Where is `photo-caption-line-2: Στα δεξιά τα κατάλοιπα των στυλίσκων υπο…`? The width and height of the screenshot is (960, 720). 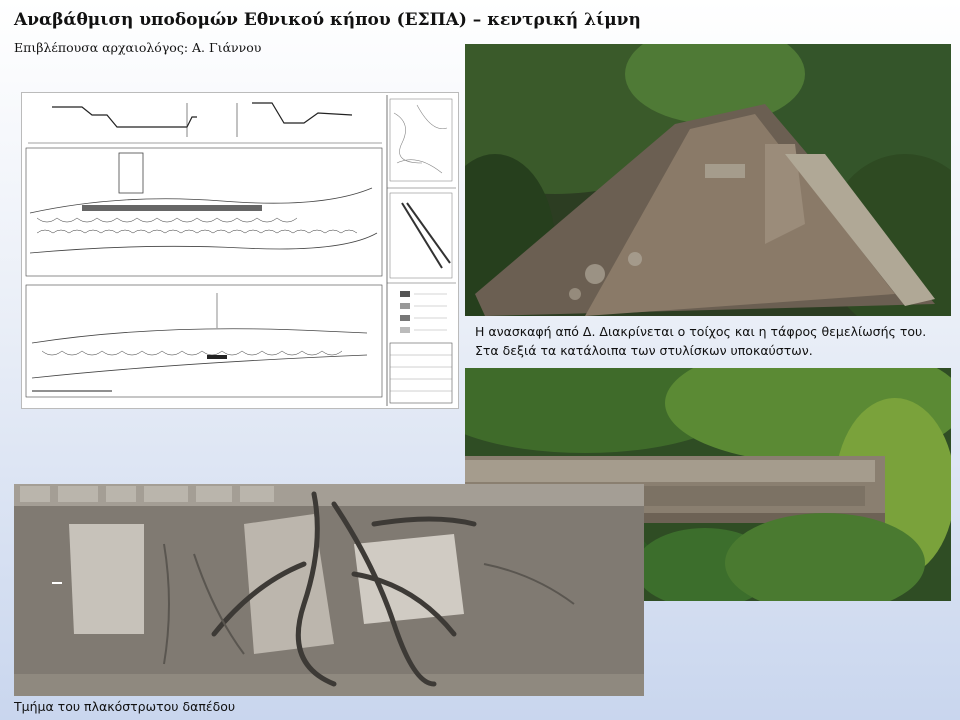 photo-caption-line-2: Στα δεξιά τα κατάλοιπα των στυλίσκων υπο… is located at coordinates (644, 350).